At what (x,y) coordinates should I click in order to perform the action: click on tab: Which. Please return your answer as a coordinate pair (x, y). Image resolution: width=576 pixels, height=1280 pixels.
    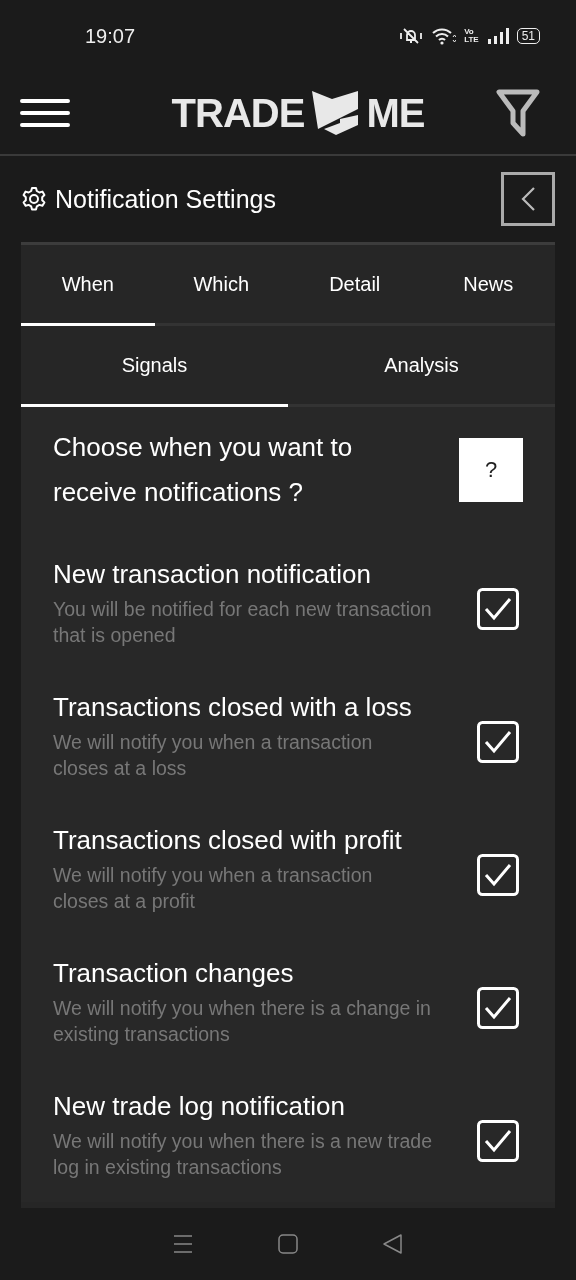
    Looking at the image, I should click on (221, 285).